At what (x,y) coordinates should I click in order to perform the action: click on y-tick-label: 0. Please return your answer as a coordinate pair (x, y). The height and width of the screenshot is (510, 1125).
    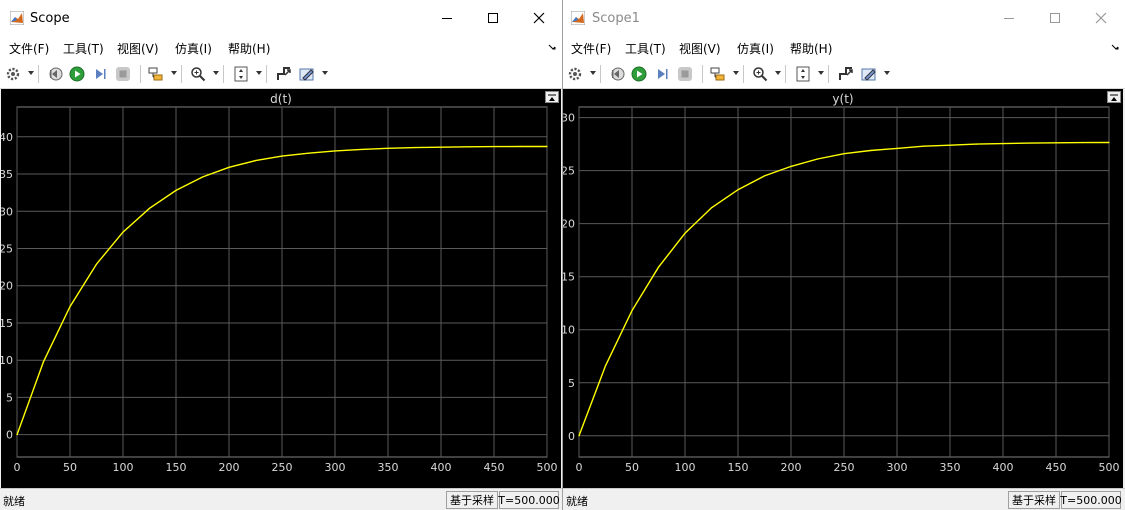
    Looking at the image, I should click on (571, 436).